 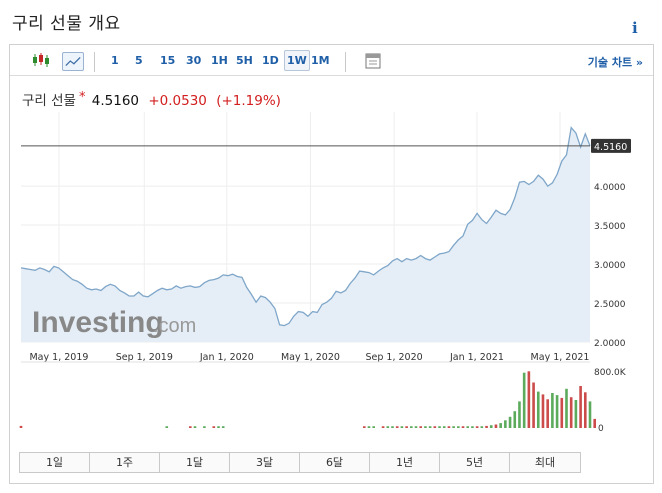 What do you see at coordinates (73, 61) in the screenshot?
I see `line-chart-icon` at bounding box center [73, 61].